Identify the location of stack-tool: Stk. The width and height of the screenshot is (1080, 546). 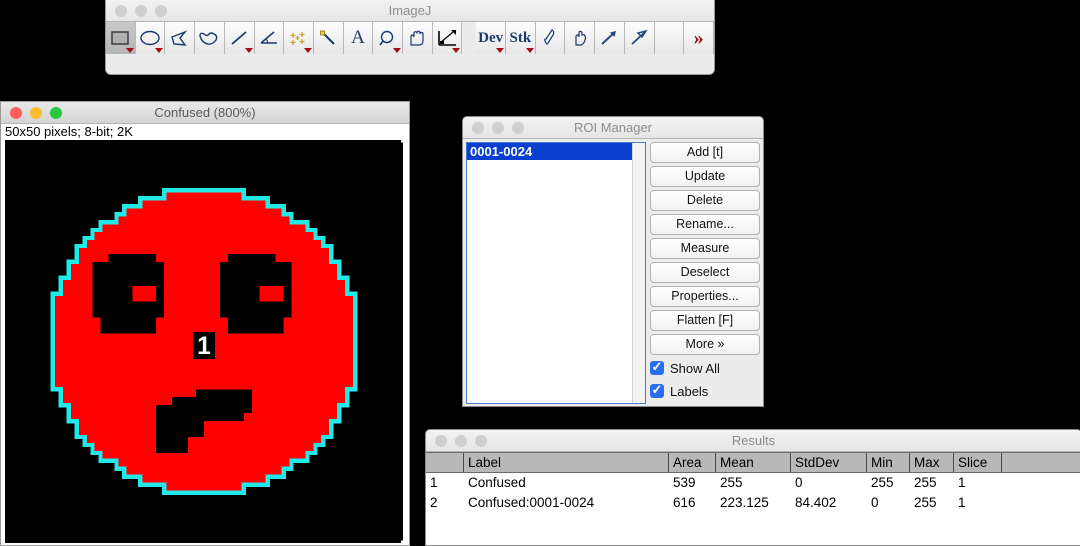
(521, 38).